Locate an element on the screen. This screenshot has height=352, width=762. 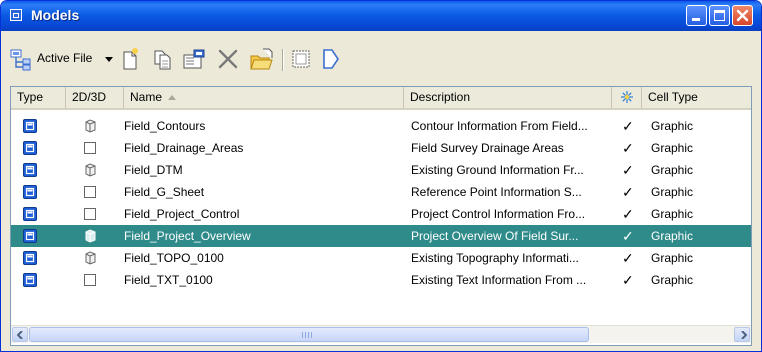
copy-model-icon is located at coordinates (163, 59).